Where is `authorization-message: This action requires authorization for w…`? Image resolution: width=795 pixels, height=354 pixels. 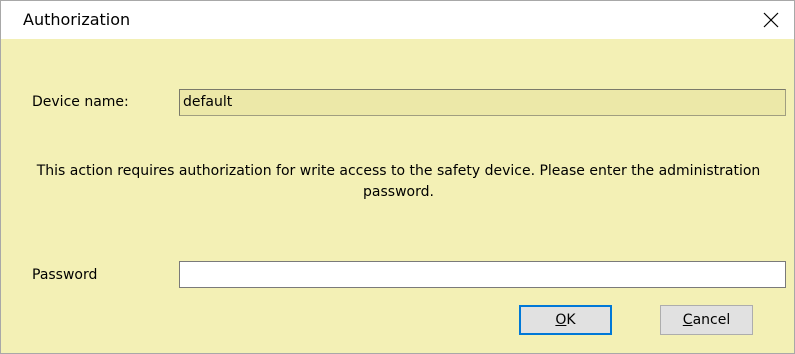 authorization-message: This action requires authorization for w… is located at coordinates (398, 181).